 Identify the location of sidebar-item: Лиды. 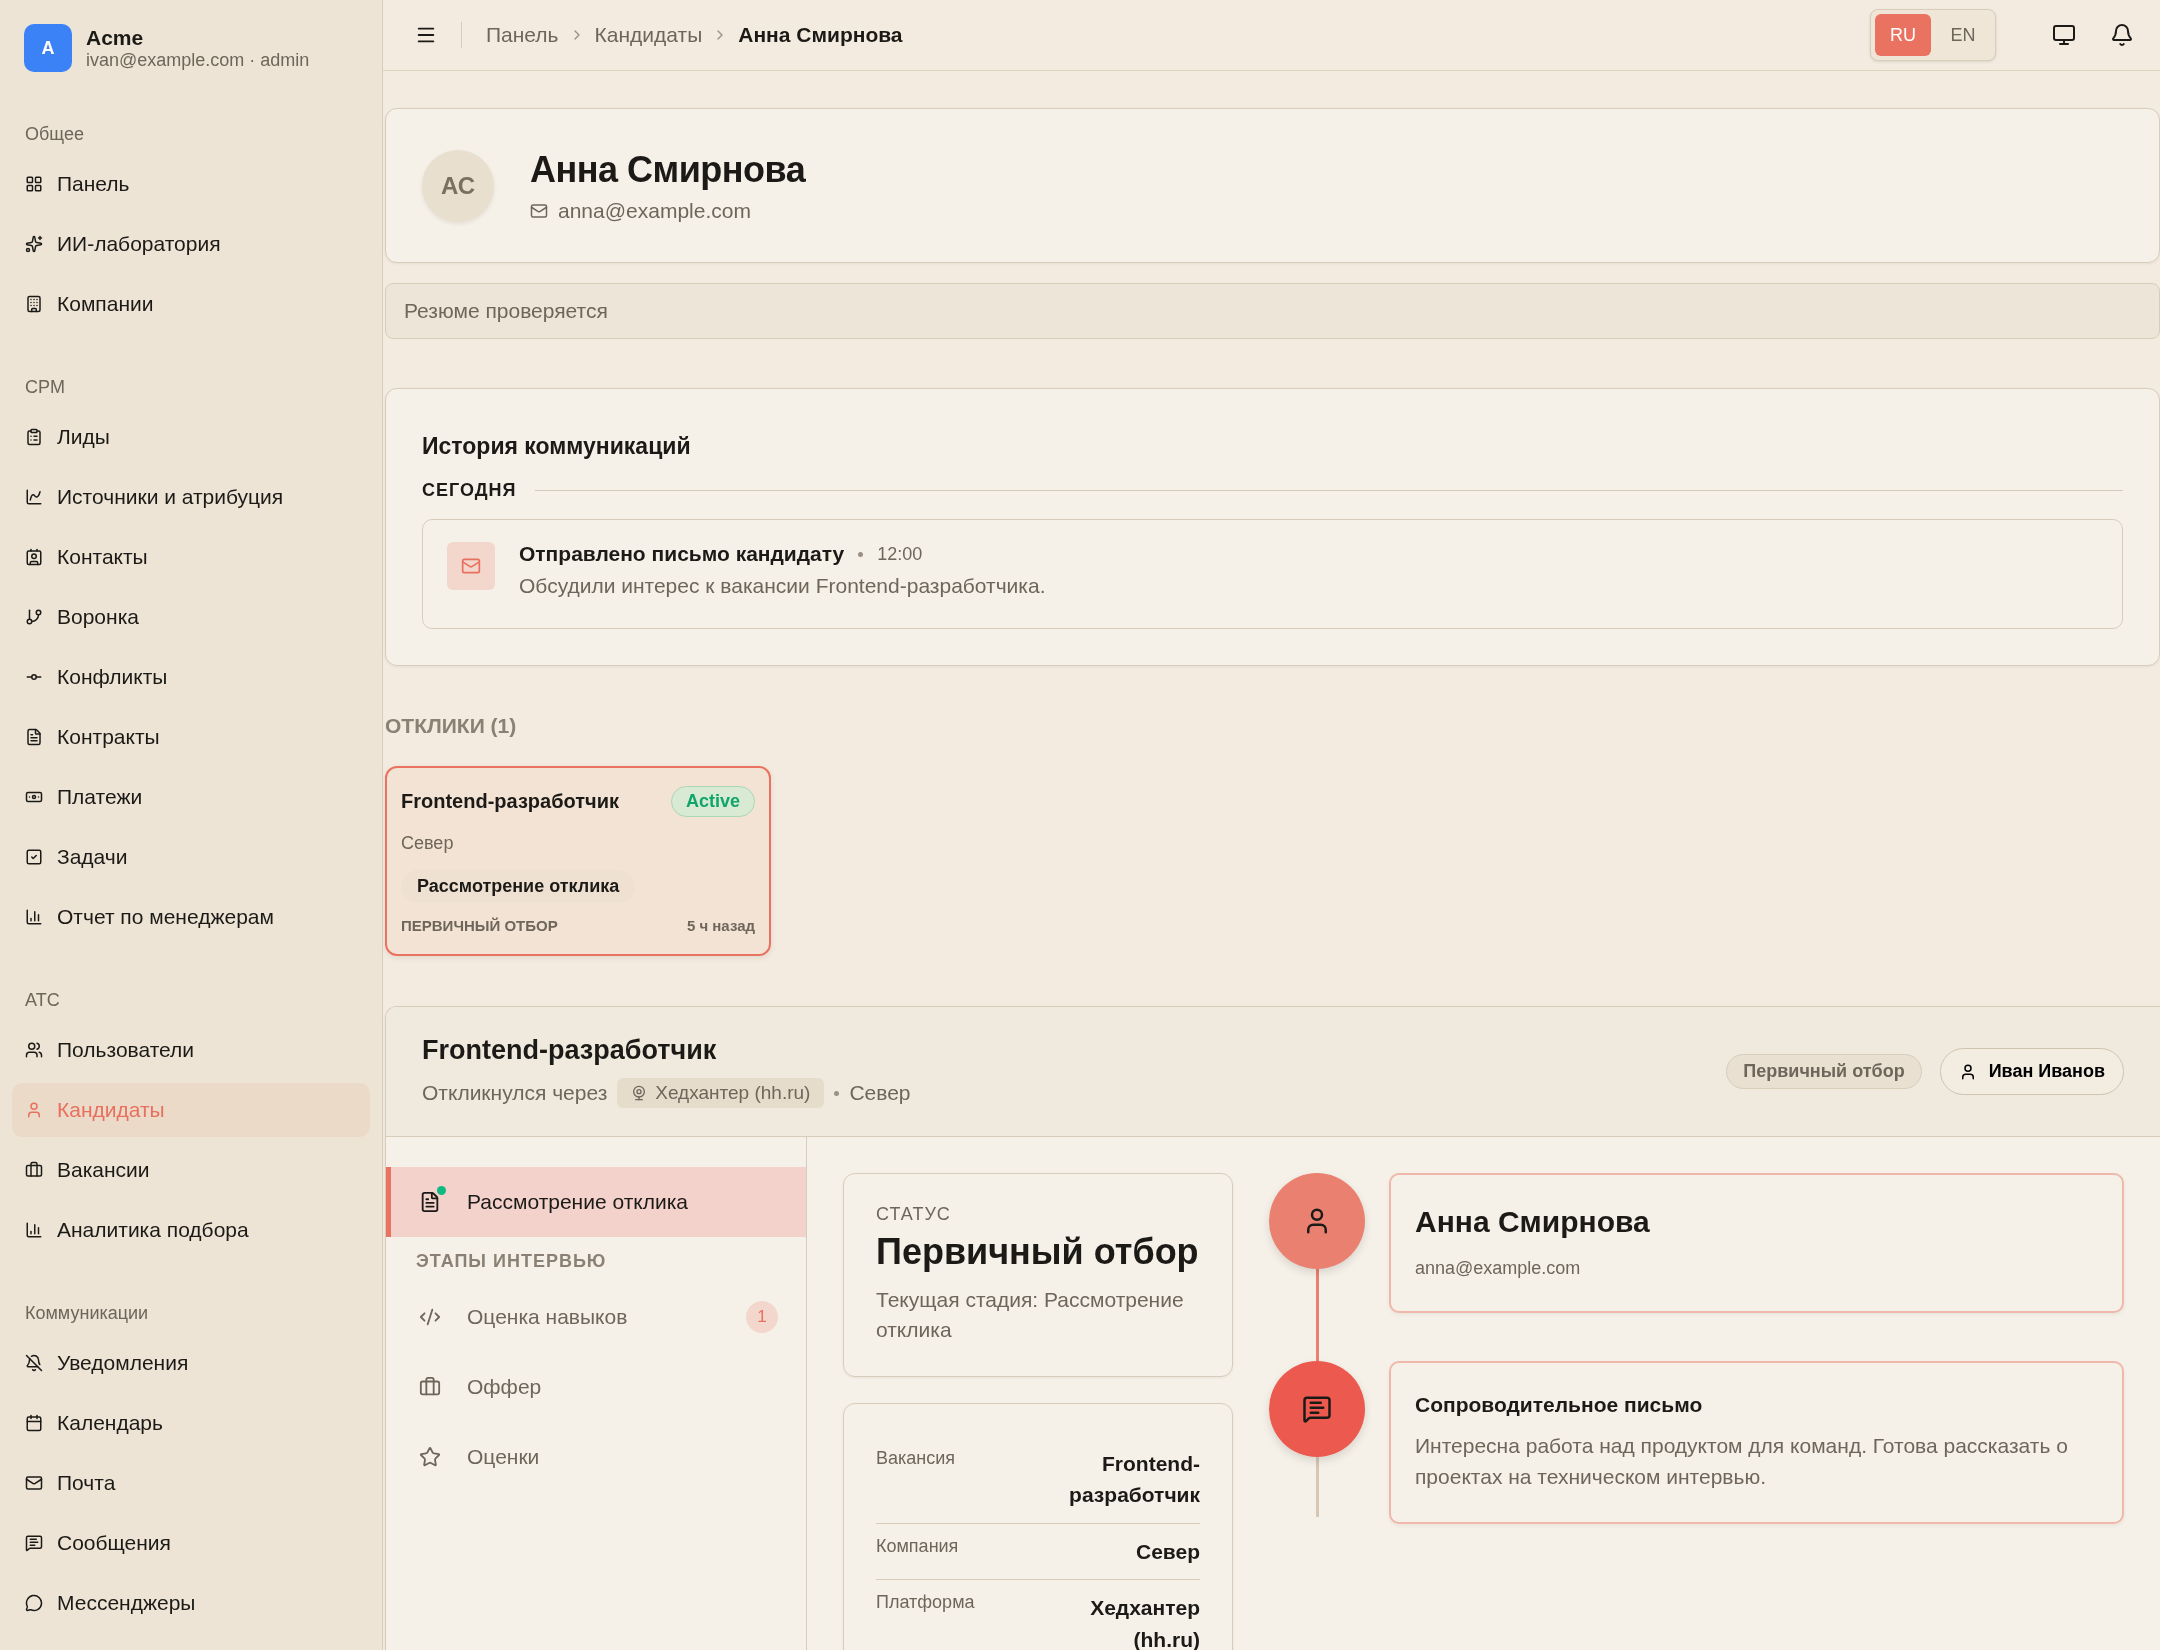
(191, 437).